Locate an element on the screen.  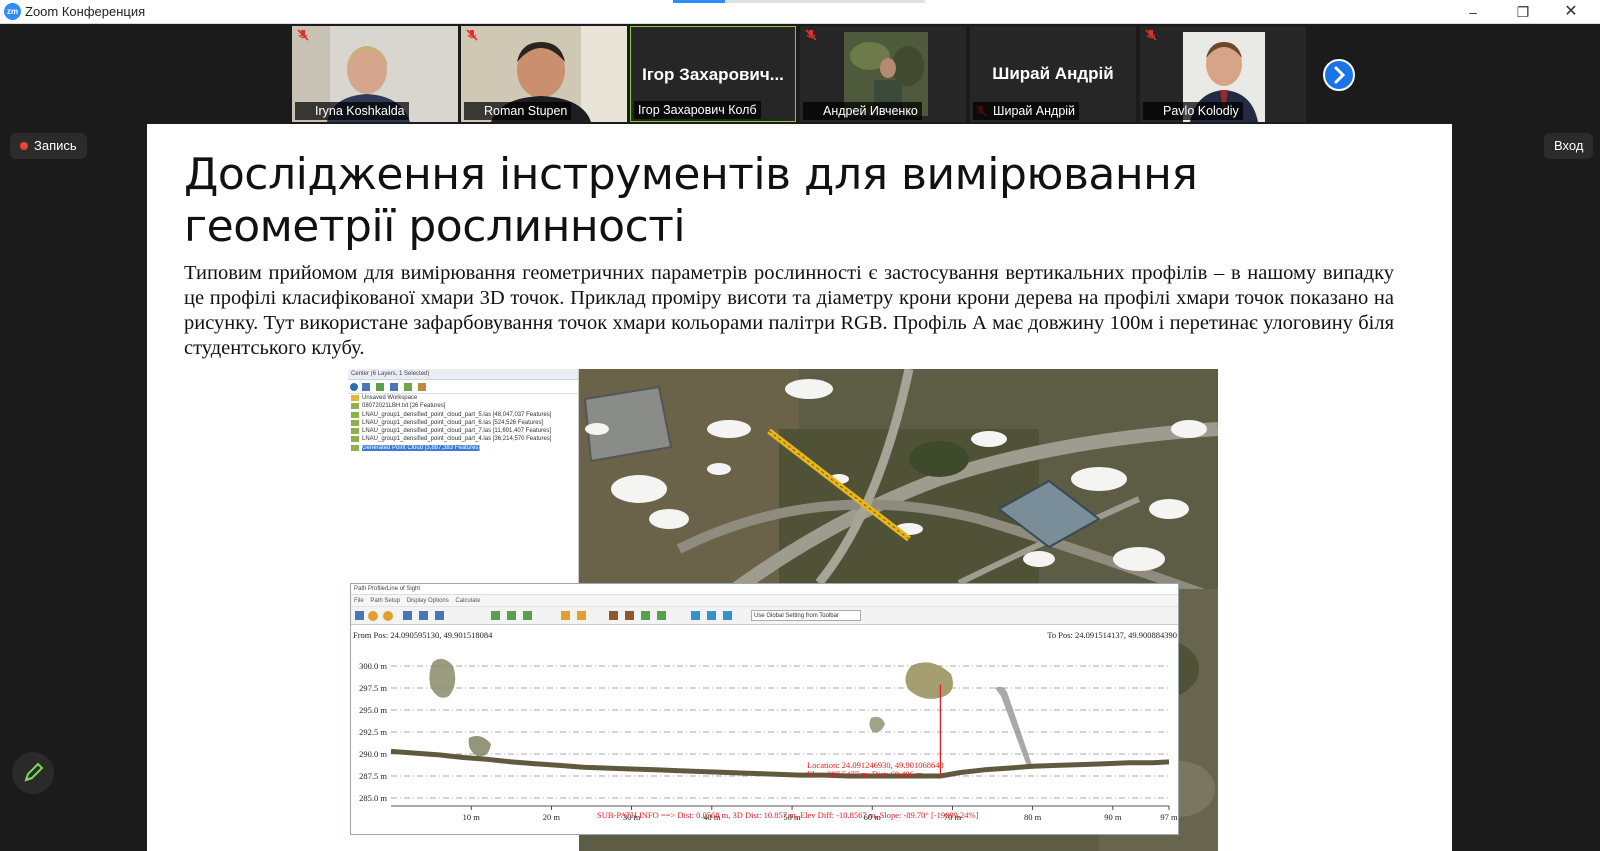
chart-grid is located at coordinates (780, 732).